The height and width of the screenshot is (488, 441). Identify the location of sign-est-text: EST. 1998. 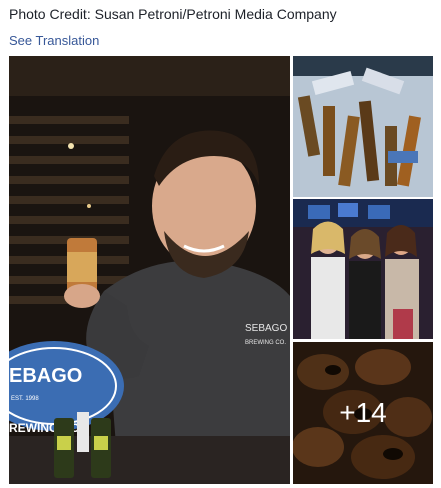
(25, 399).